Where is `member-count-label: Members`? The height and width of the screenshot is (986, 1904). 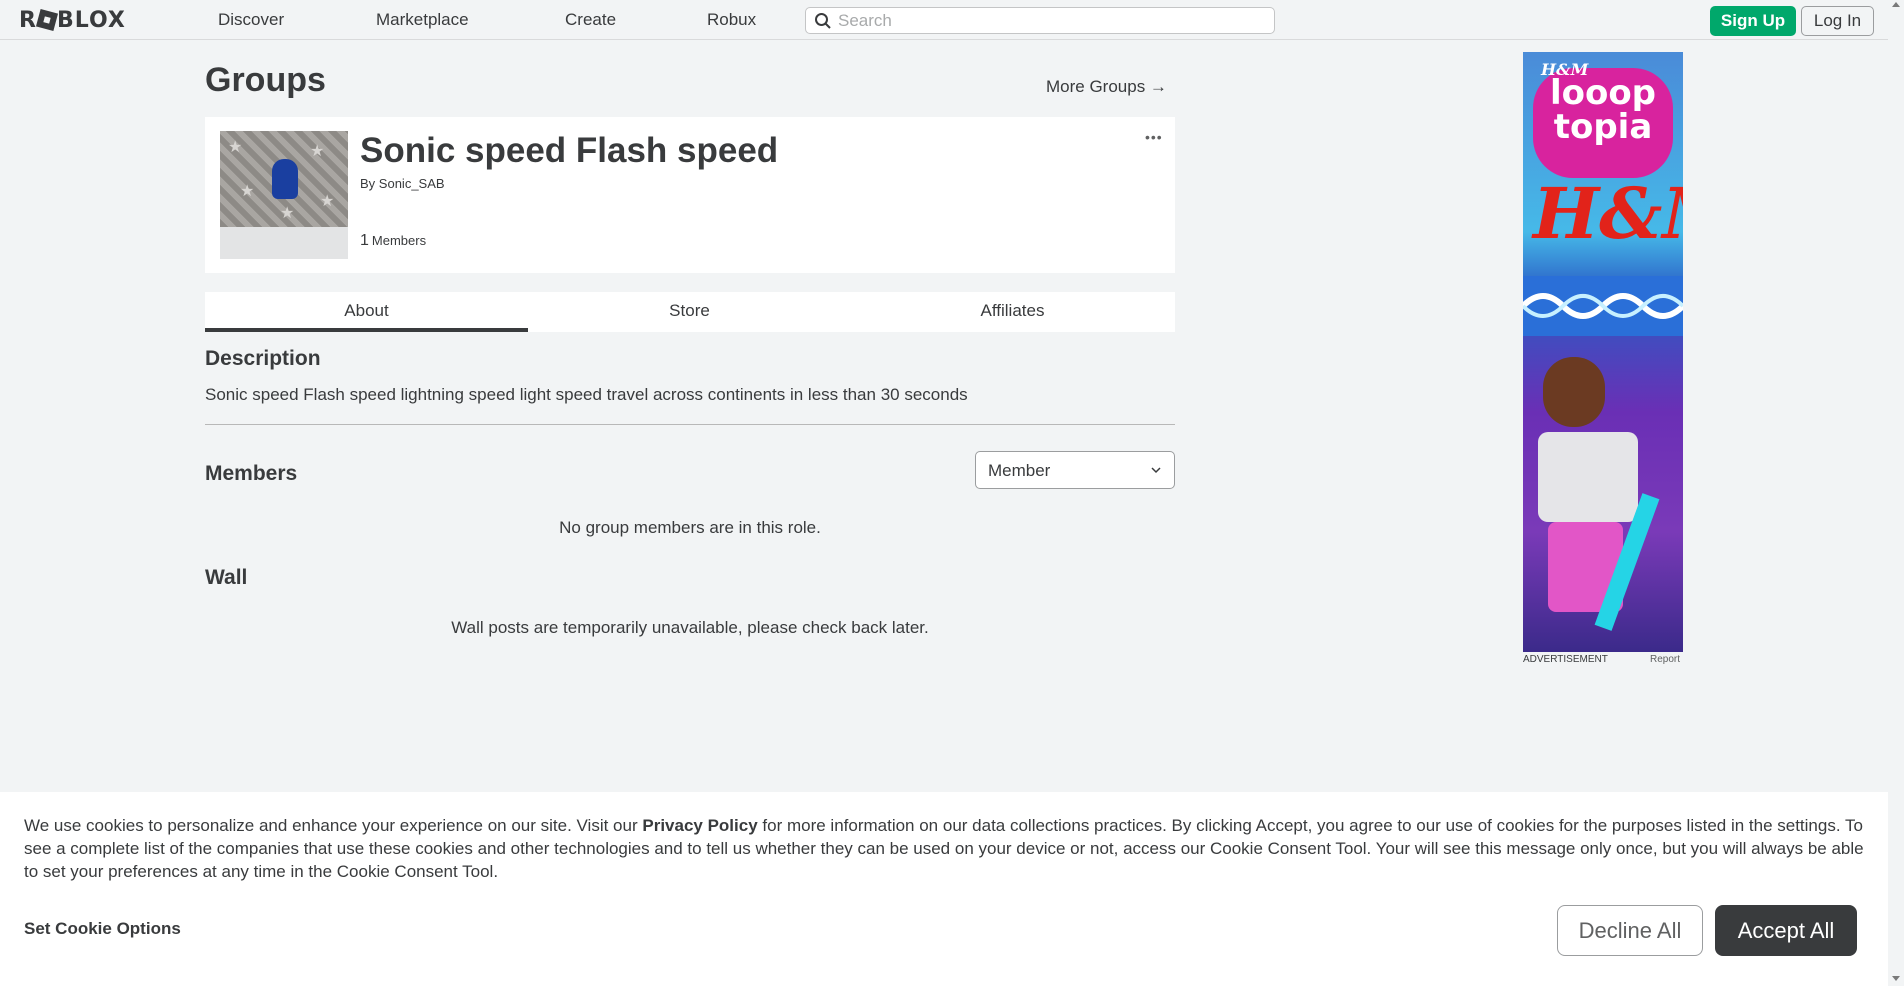 member-count-label: Members is located at coordinates (399, 240).